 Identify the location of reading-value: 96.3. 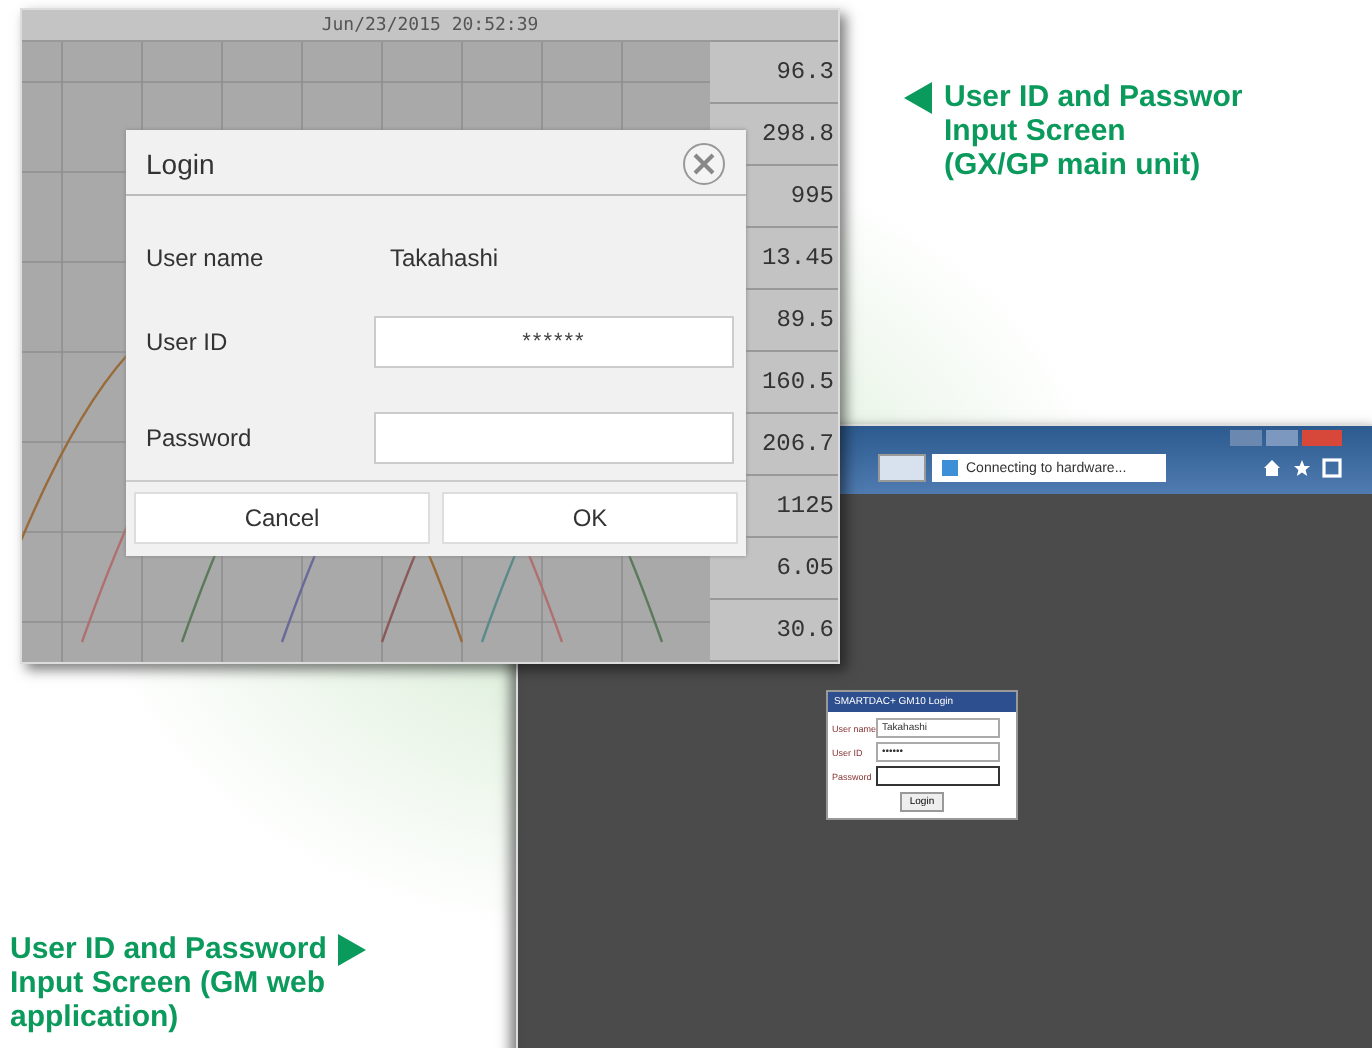
(774, 73).